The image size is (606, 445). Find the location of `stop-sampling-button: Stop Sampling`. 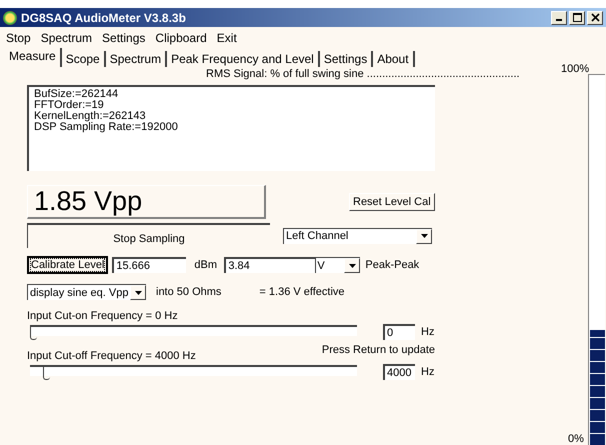

stop-sampling-button: Stop Sampling is located at coordinates (148, 235).